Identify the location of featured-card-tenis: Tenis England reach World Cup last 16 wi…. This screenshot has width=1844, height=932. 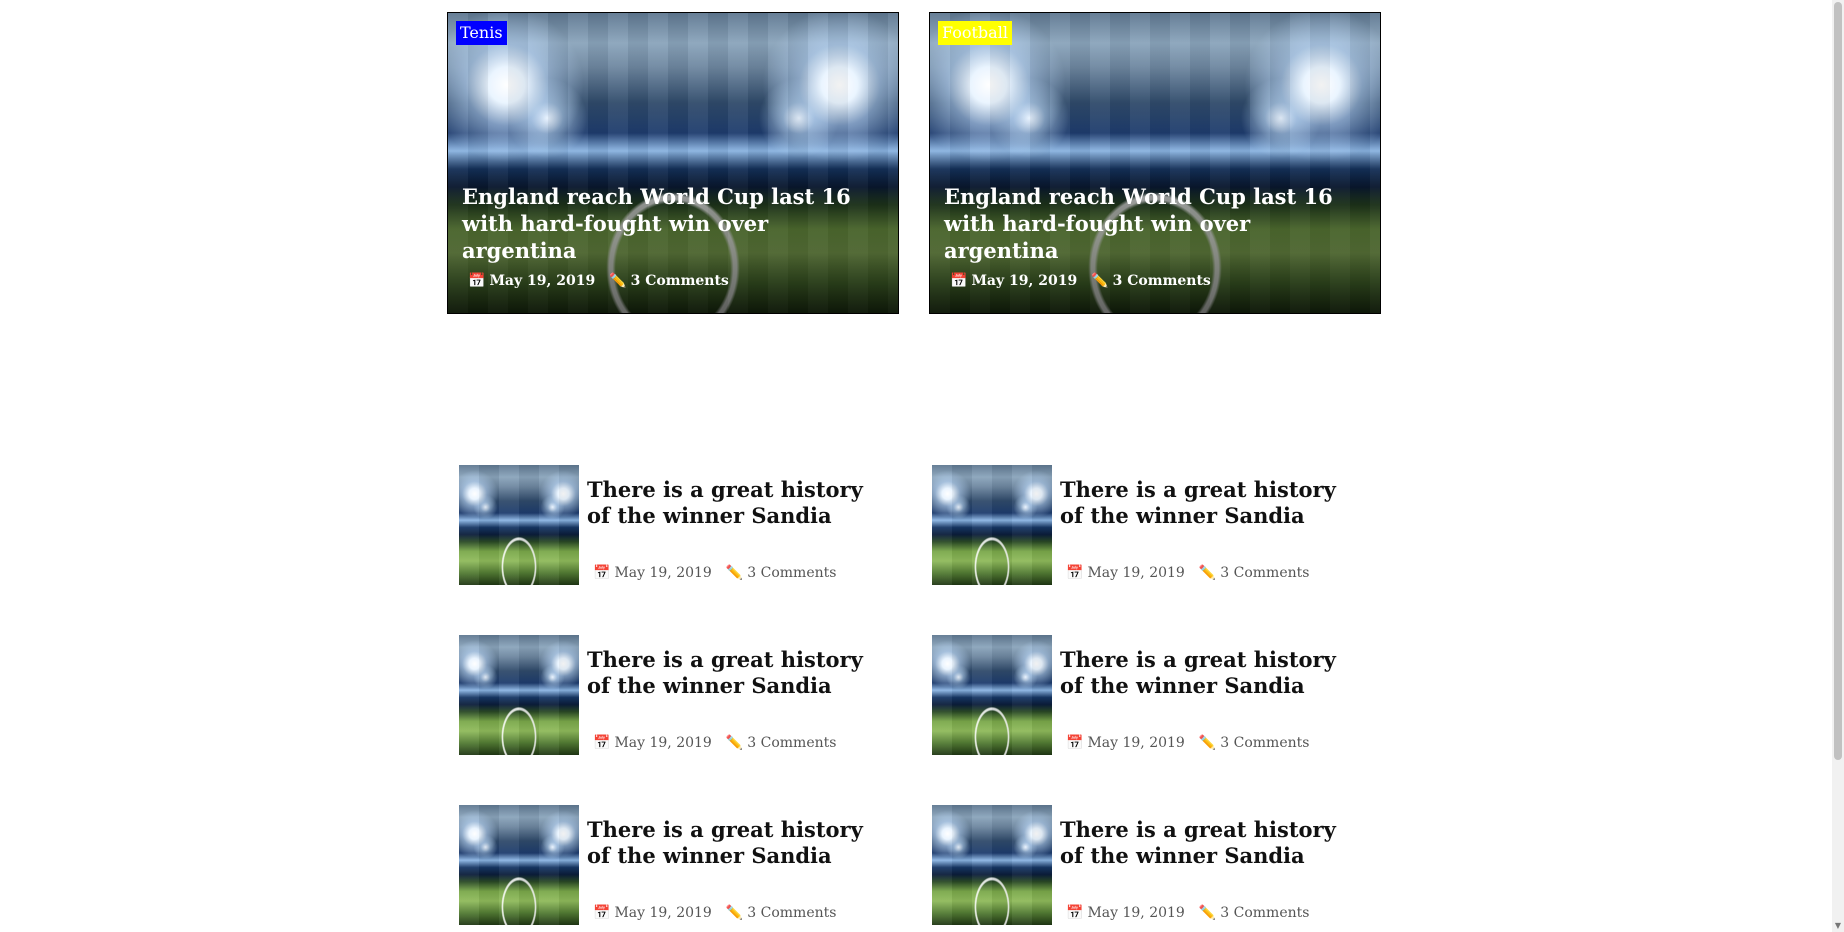
(673, 163).